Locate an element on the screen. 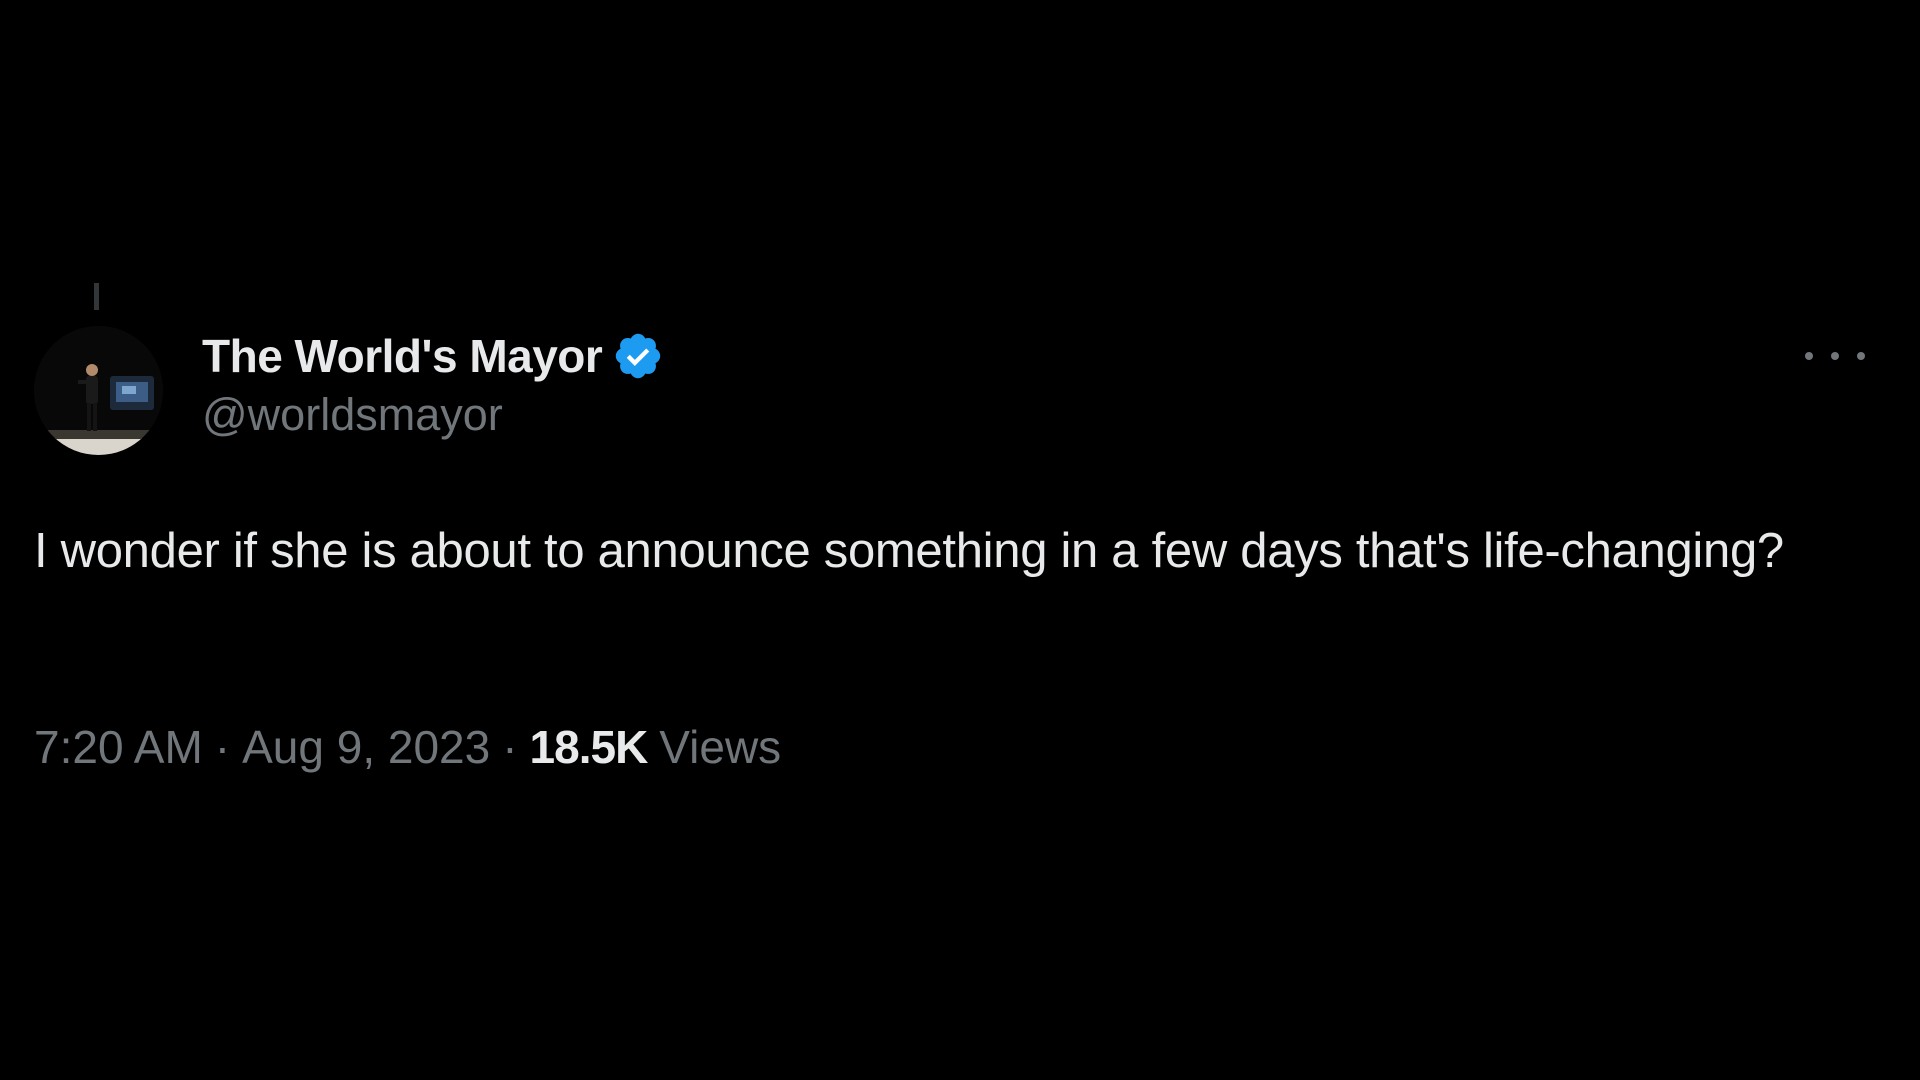  name-row: The World's Mayor is located at coordinates (433, 356).